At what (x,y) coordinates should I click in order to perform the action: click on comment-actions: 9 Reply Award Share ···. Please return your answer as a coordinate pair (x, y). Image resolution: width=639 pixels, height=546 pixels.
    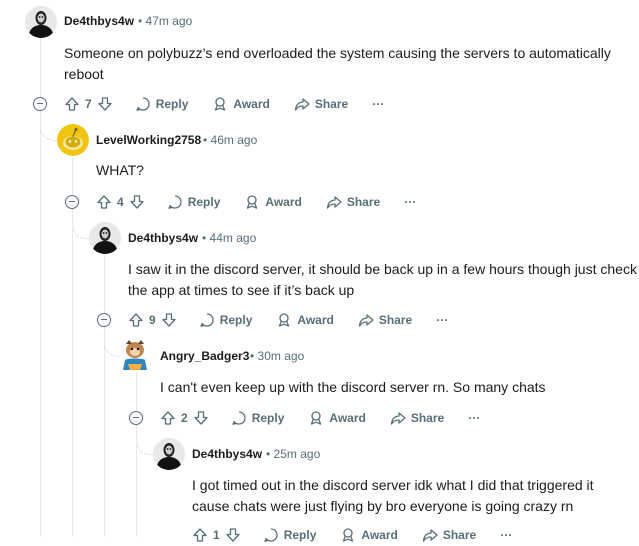
    Looking at the image, I should click on (300, 320).